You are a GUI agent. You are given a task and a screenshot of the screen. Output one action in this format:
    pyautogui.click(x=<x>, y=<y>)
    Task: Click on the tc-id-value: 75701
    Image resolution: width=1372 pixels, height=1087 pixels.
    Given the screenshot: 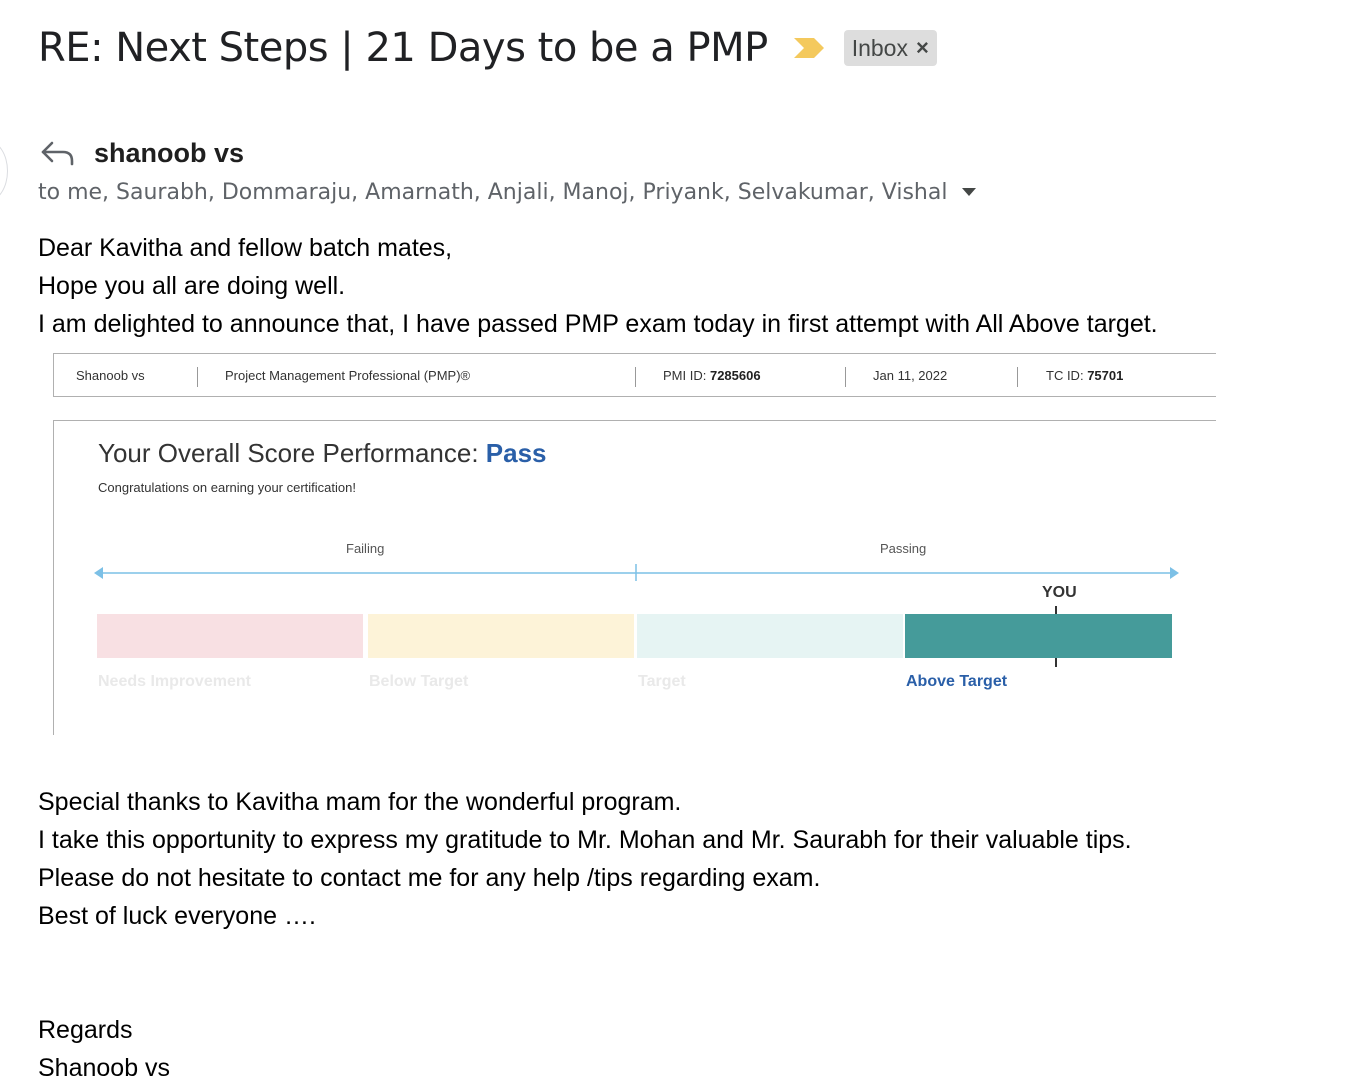 What is the action you would take?
    pyautogui.click(x=1105, y=375)
    